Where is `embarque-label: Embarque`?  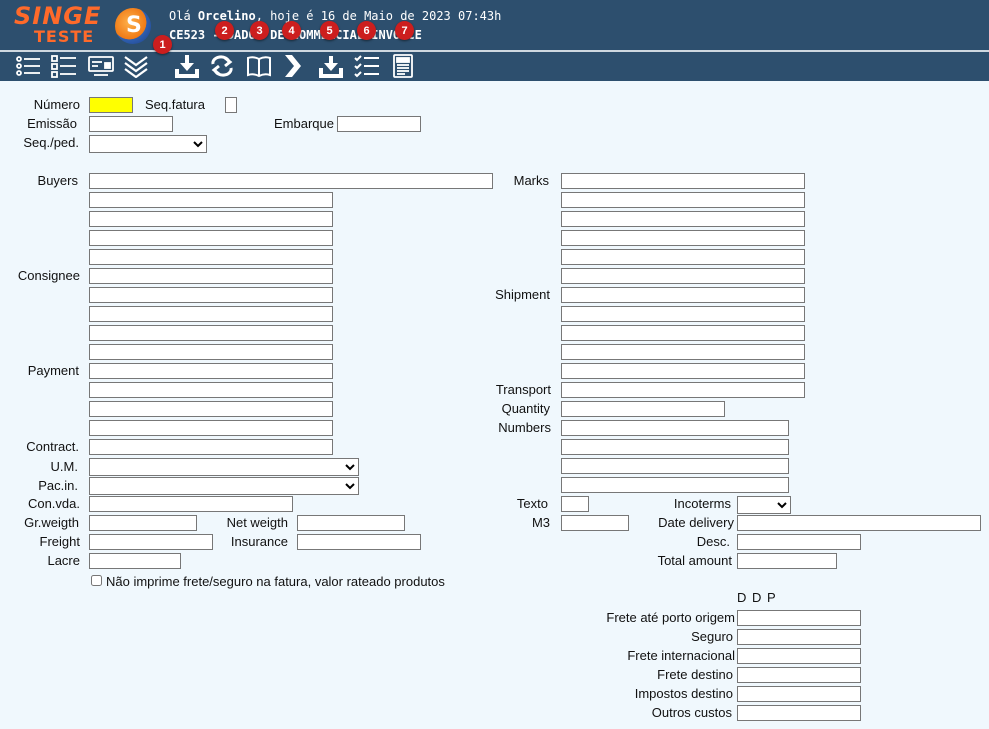
embarque-label: Embarque is located at coordinates (304, 123).